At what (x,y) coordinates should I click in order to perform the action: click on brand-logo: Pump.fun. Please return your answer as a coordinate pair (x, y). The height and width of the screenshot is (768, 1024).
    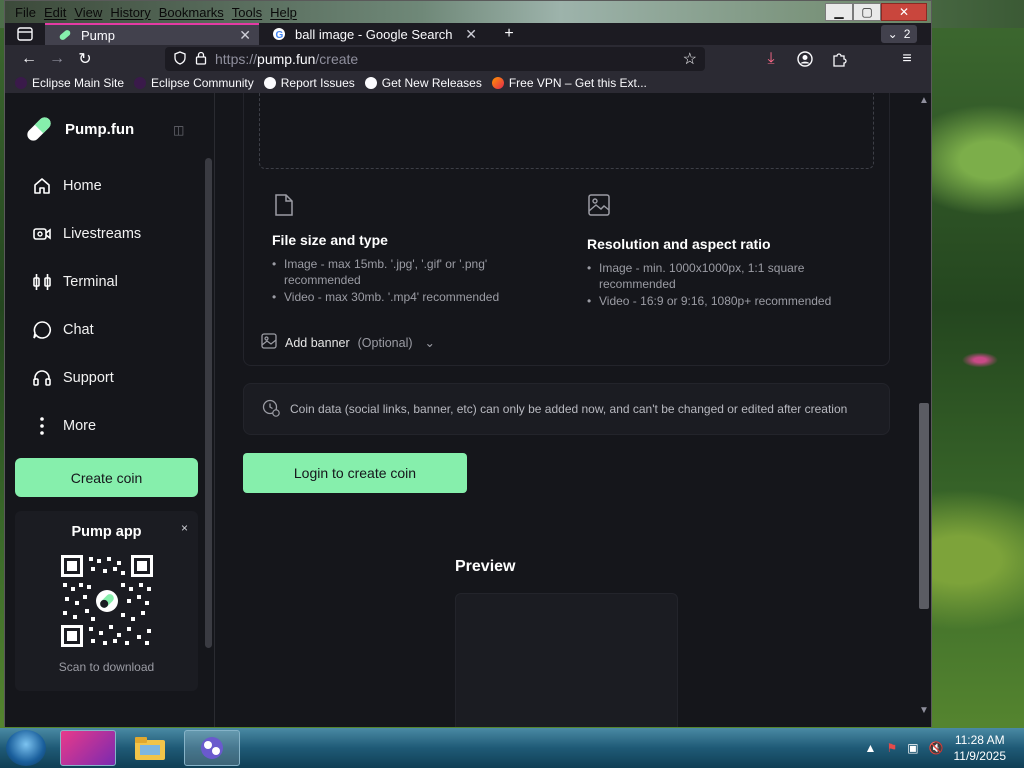
    Looking at the image, I should click on (78, 129).